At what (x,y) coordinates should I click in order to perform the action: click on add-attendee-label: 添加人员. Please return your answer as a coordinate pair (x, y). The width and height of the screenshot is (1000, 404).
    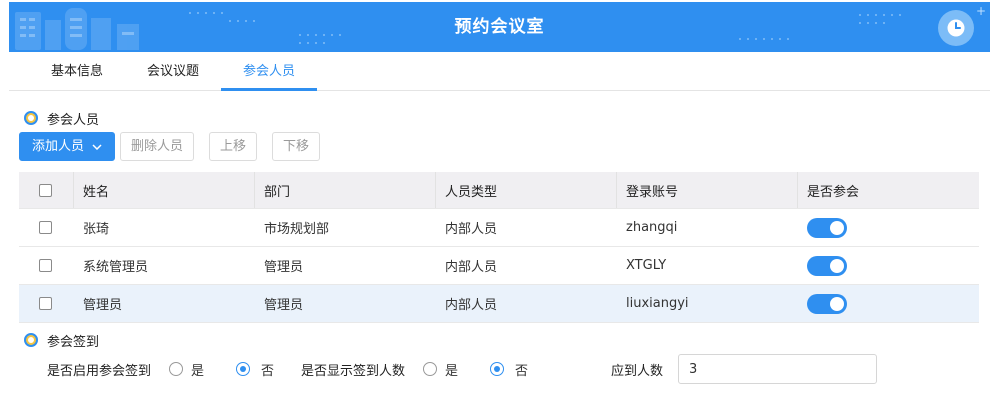
    Looking at the image, I should click on (57, 146).